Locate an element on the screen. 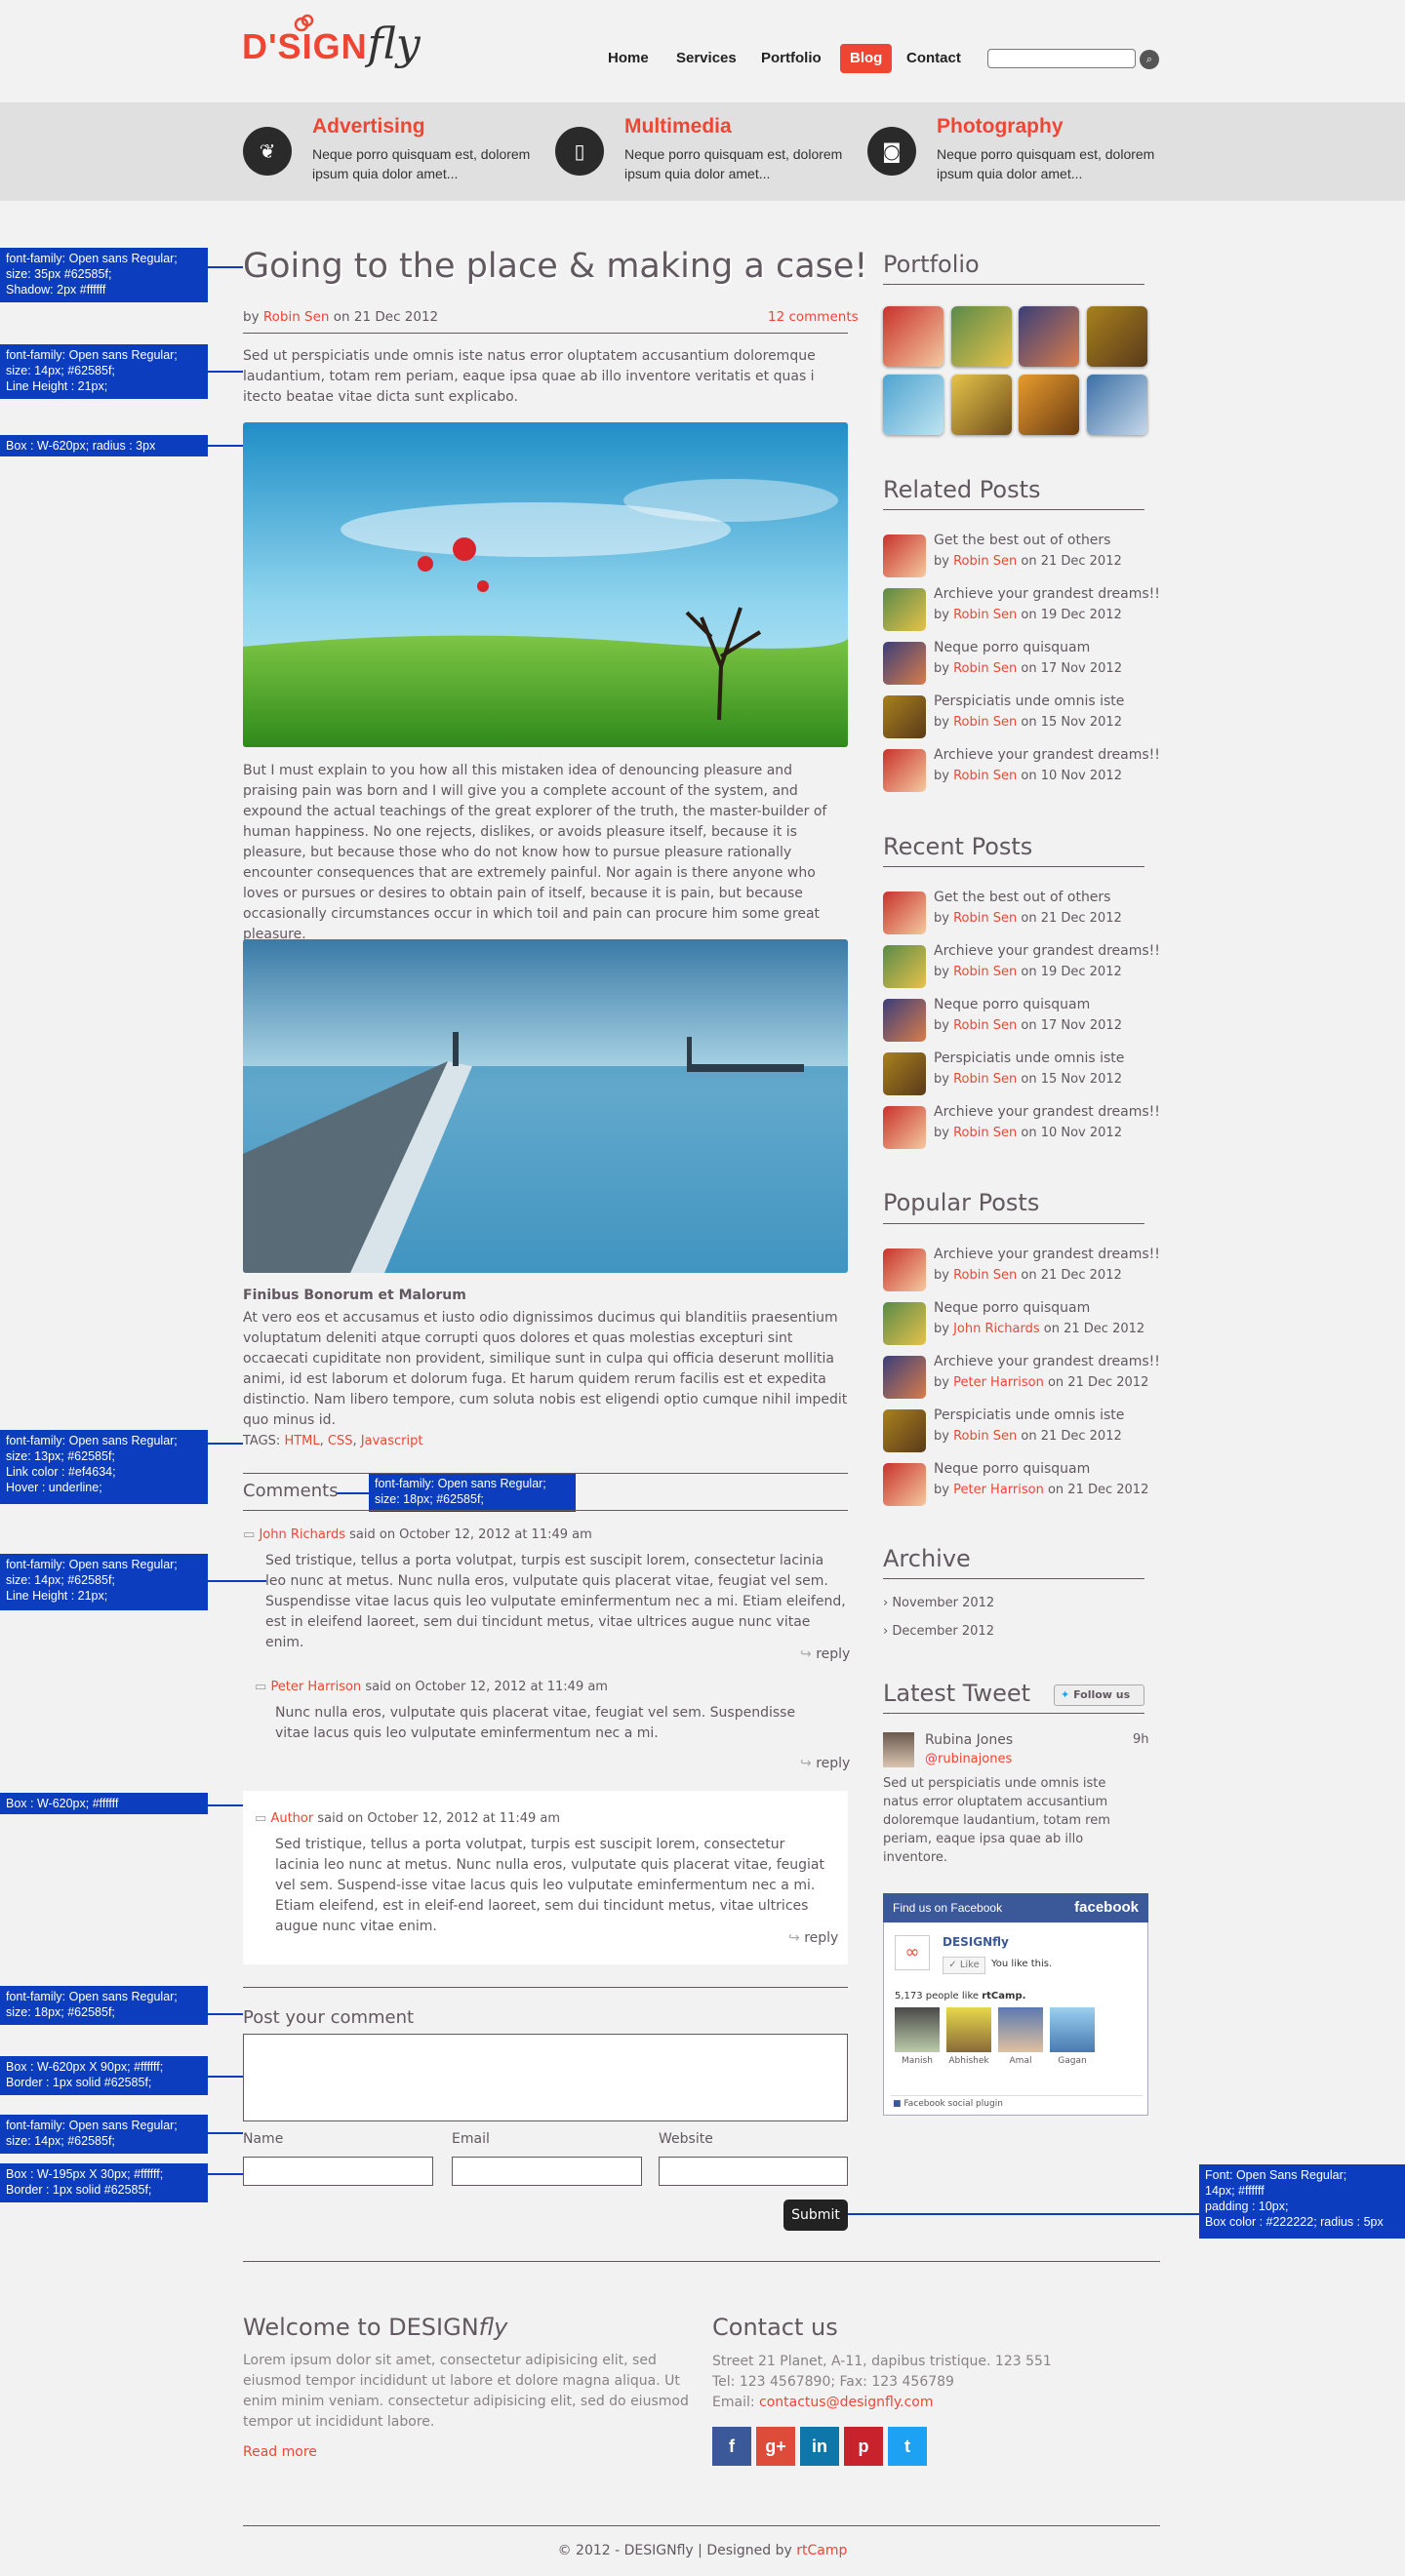 The height and width of the screenshot is (2576, 1405). service-photography: ◙ is located at coordinates (891, 151).